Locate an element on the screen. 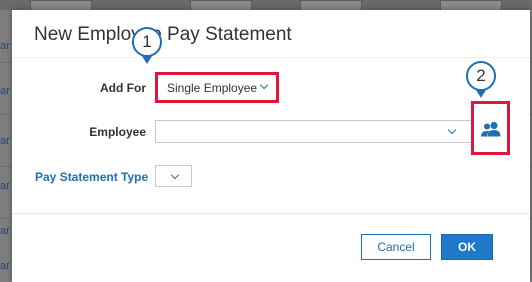  callout-number: 2 is located at coordinates (481, 75).